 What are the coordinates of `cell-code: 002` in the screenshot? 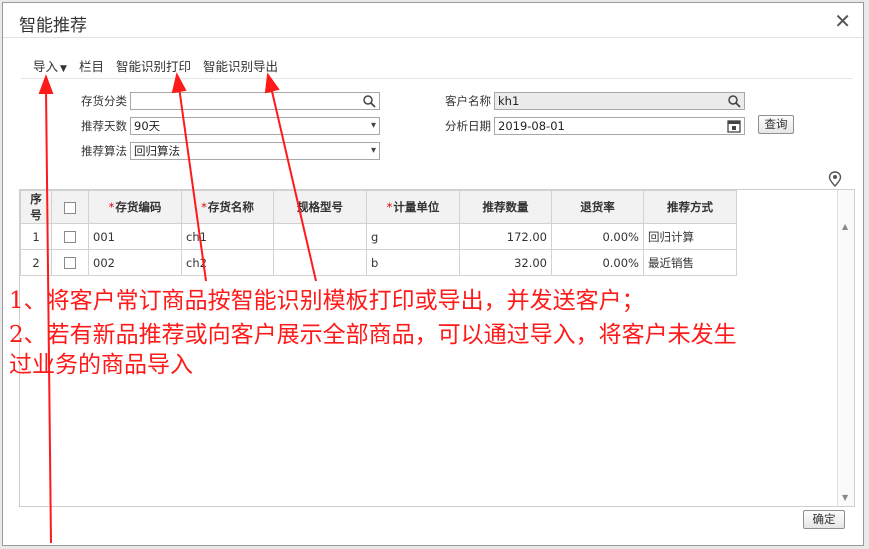 It's located at (135, 262).